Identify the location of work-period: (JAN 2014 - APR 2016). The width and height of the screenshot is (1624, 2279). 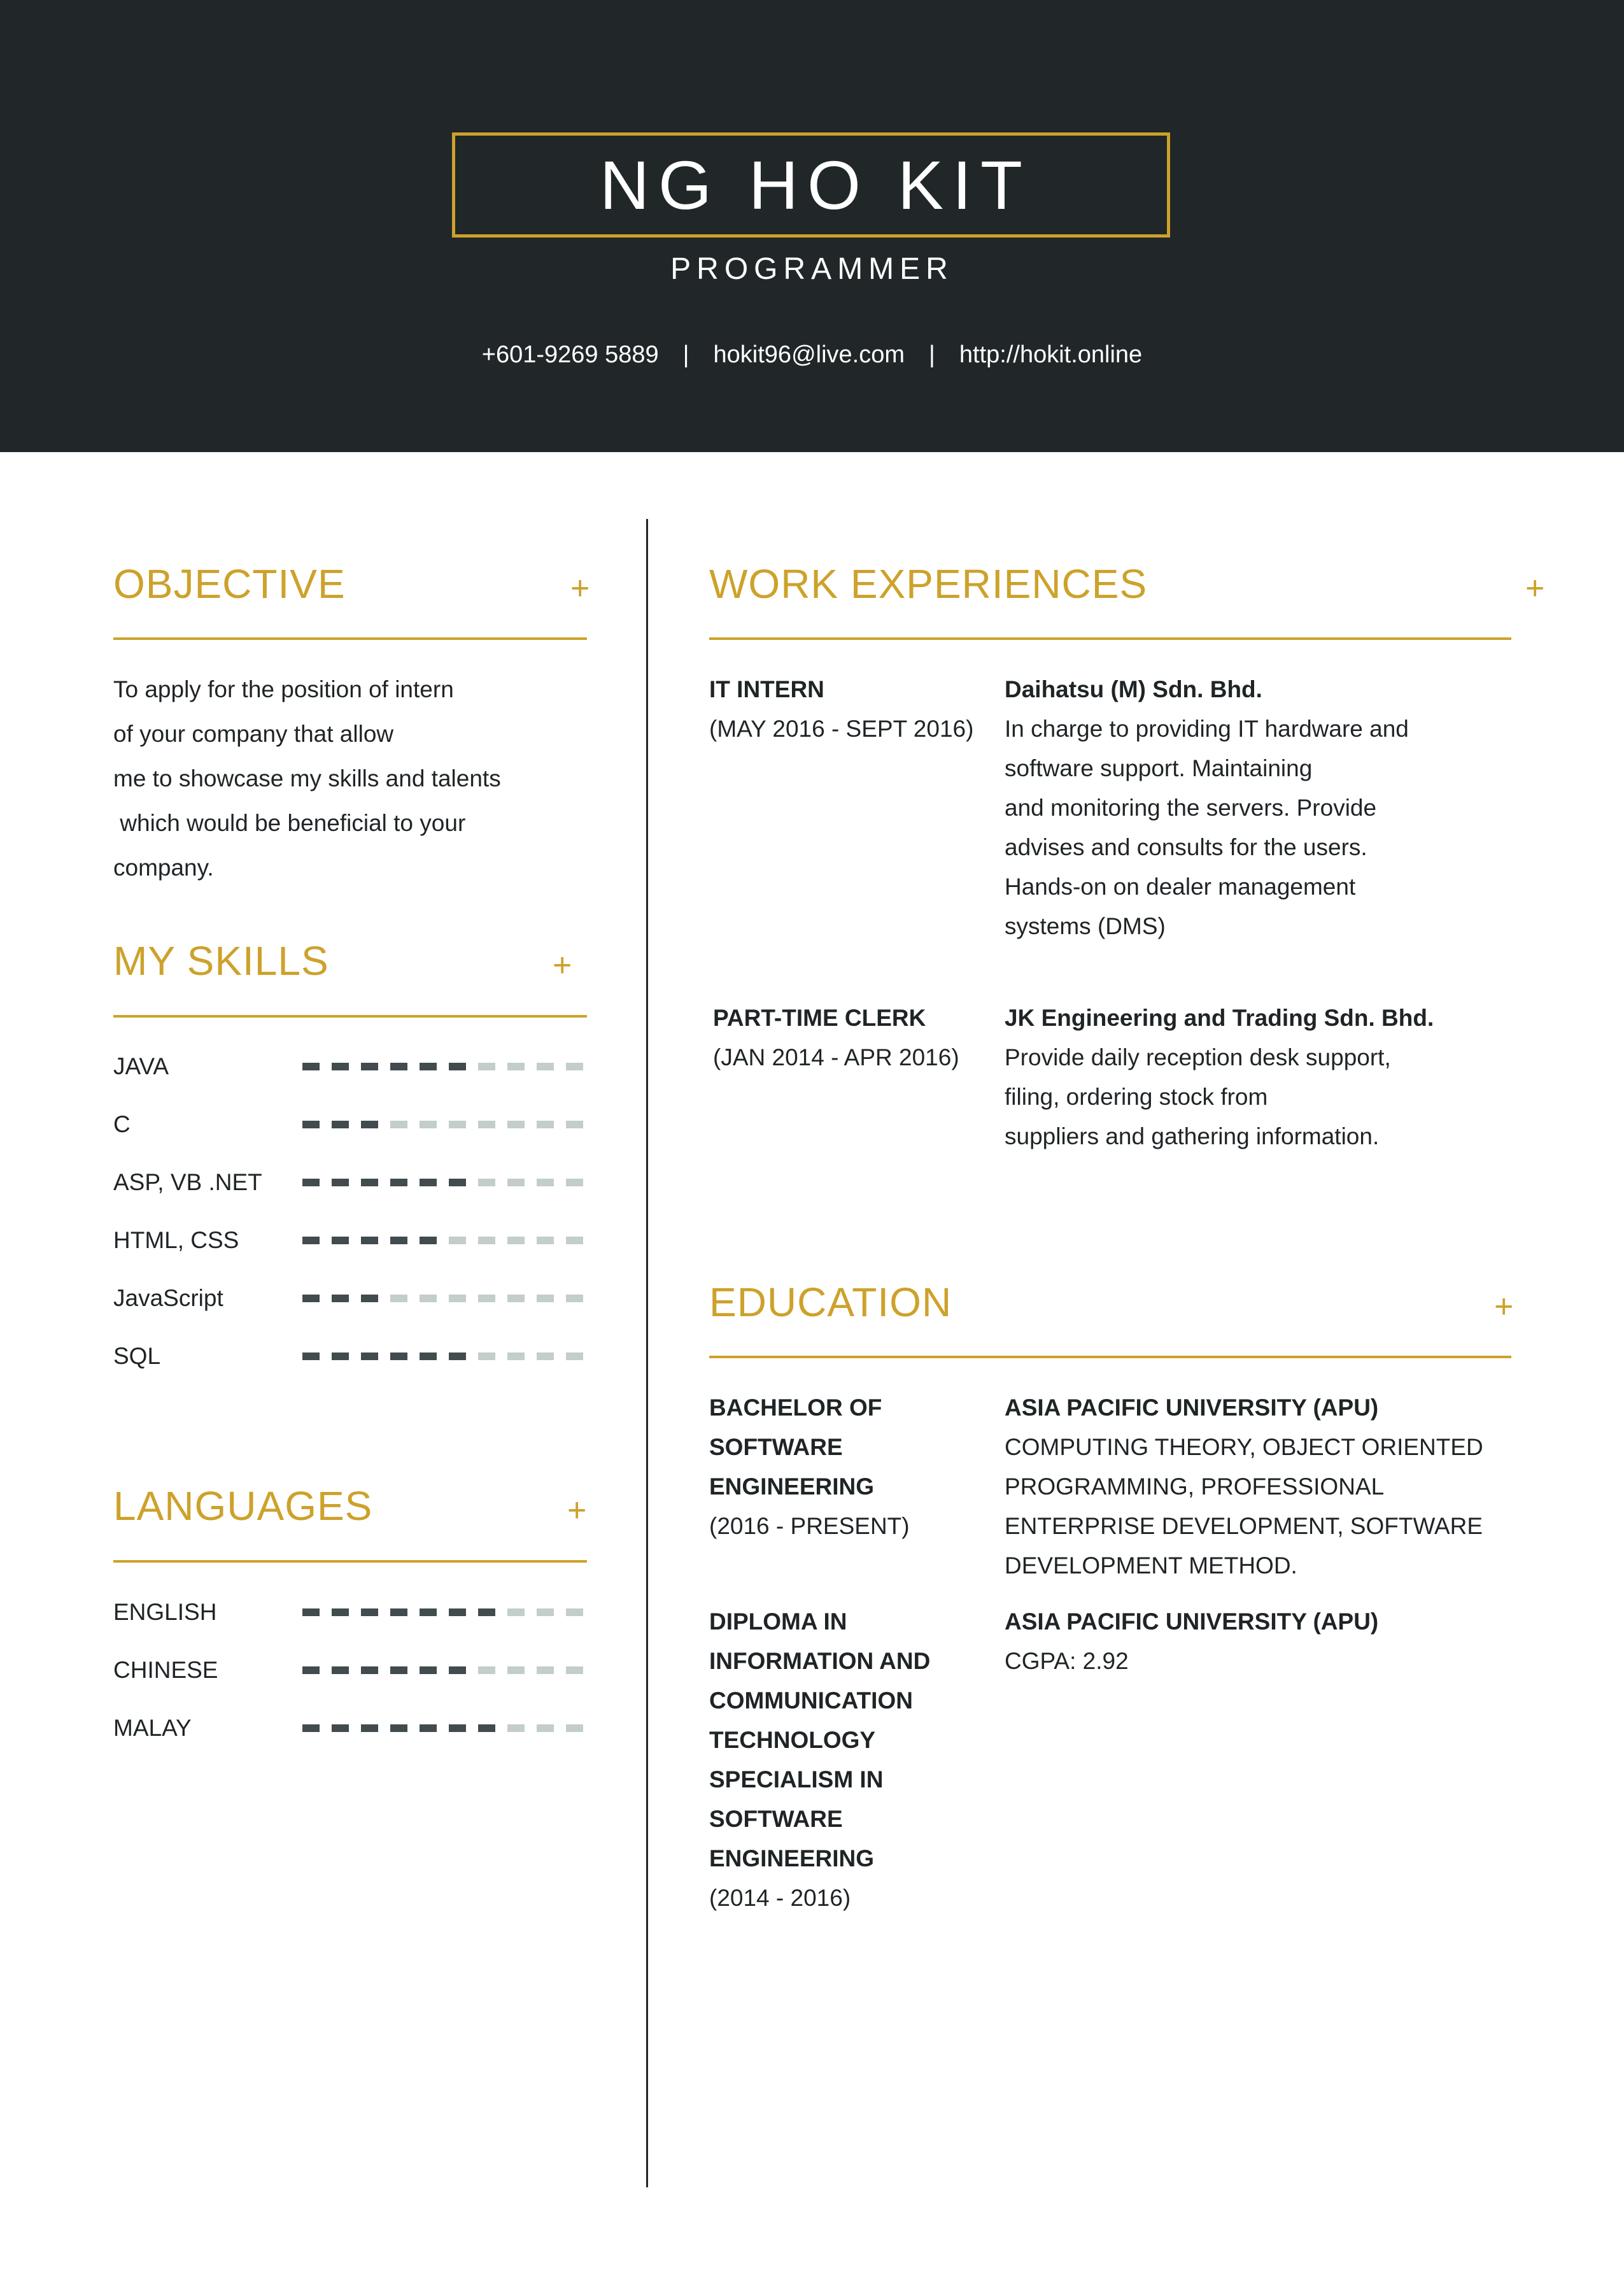
(836, 1057).